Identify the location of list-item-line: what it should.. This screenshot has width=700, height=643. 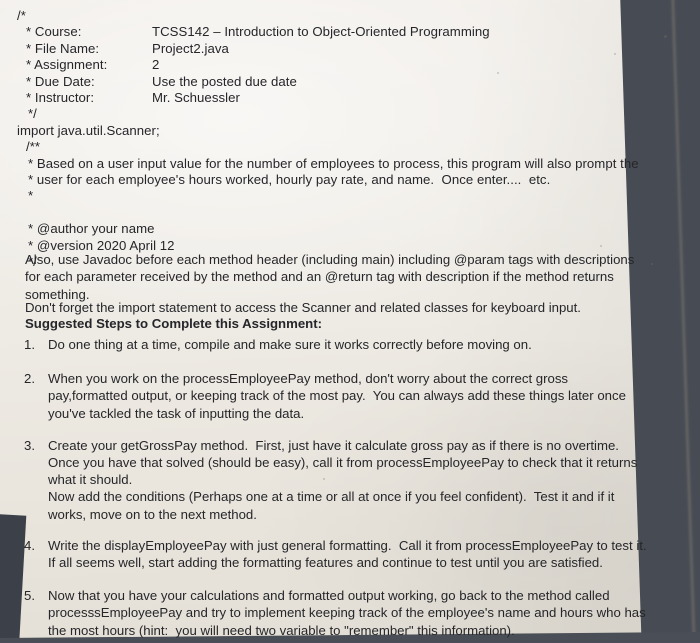
(90, 480).